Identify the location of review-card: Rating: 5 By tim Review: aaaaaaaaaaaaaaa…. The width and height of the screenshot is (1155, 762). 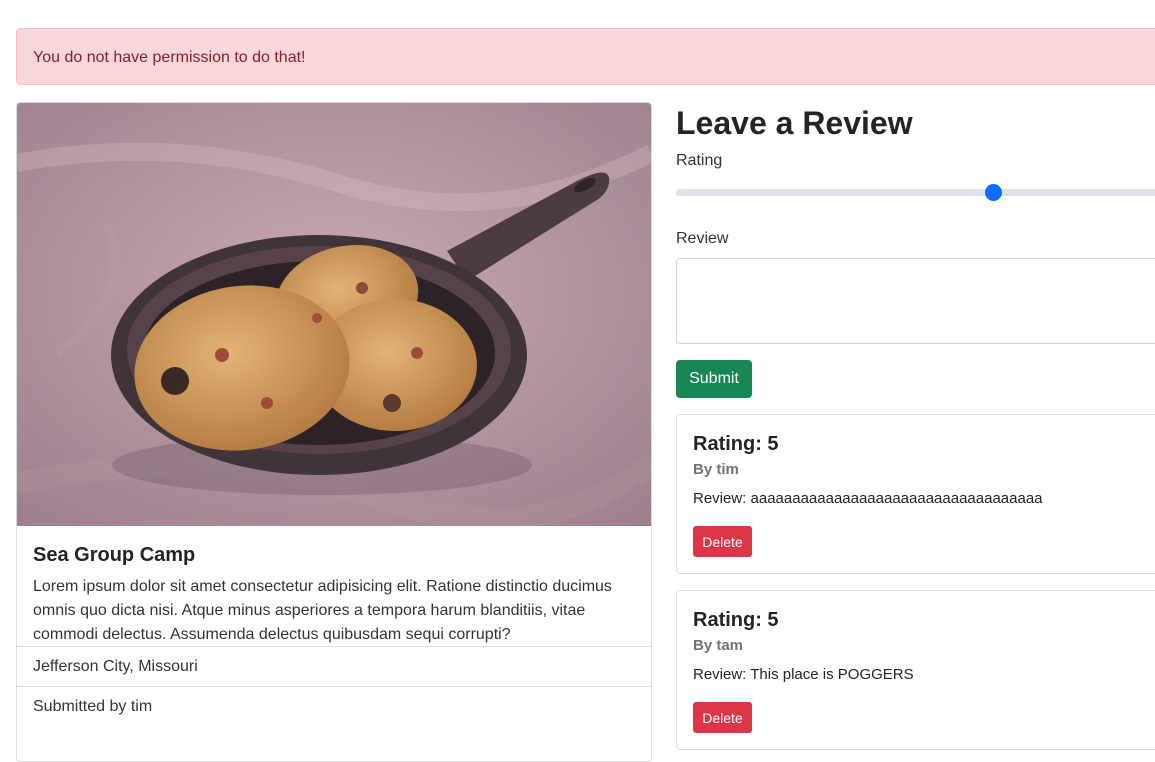
(915, 494).